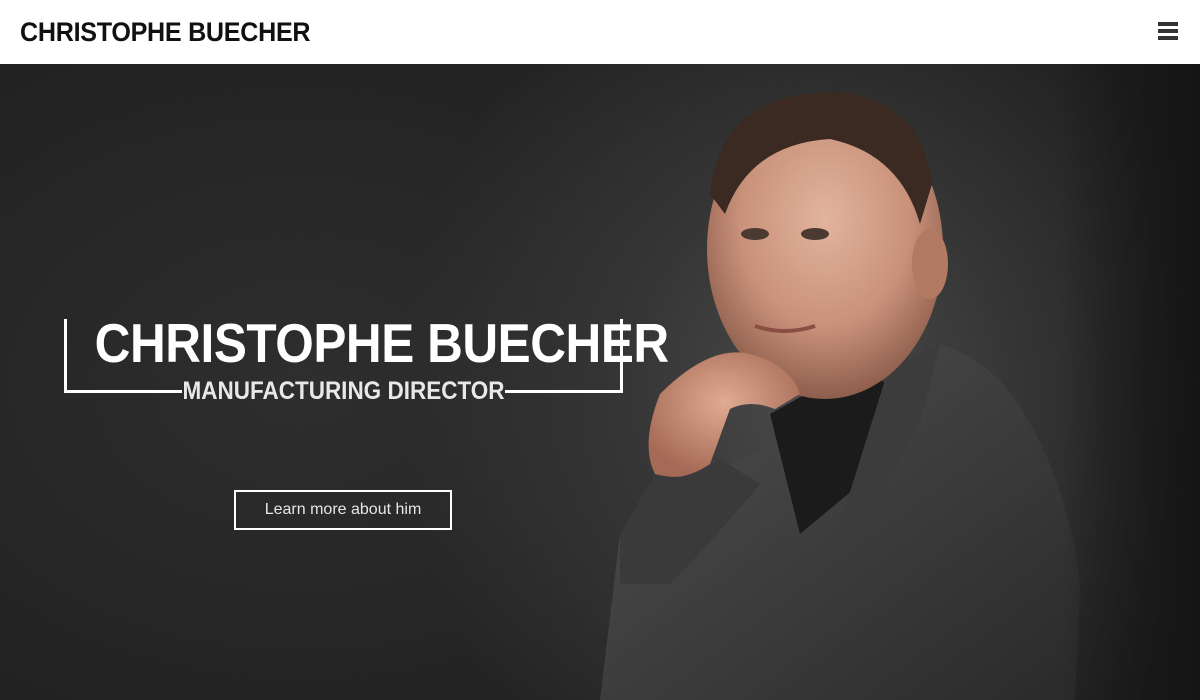  What do you see at coordinates (930, 264) in the screenshot?
I see `ear` at bounding box center [930, 264].